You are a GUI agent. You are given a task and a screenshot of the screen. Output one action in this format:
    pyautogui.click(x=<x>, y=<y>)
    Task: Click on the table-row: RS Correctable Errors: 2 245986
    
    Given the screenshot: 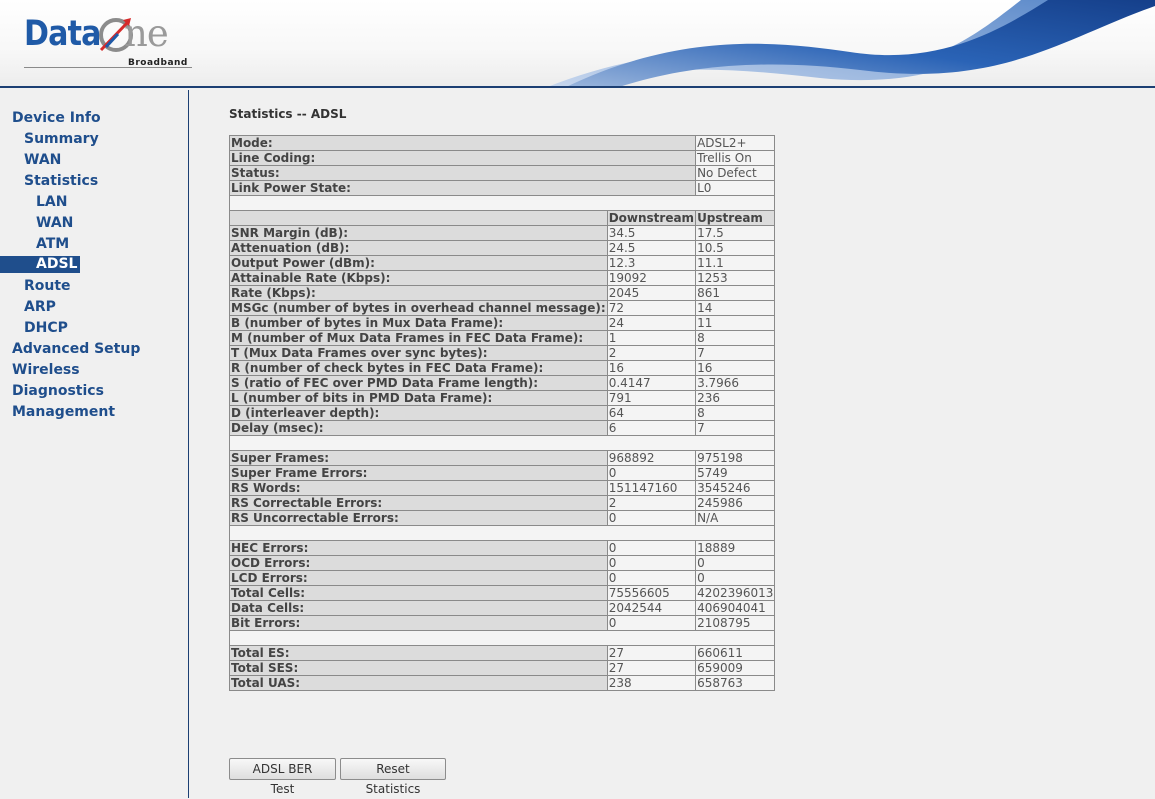 What is the action you would take?
    pyautogui.click(x=502, y=503)
    